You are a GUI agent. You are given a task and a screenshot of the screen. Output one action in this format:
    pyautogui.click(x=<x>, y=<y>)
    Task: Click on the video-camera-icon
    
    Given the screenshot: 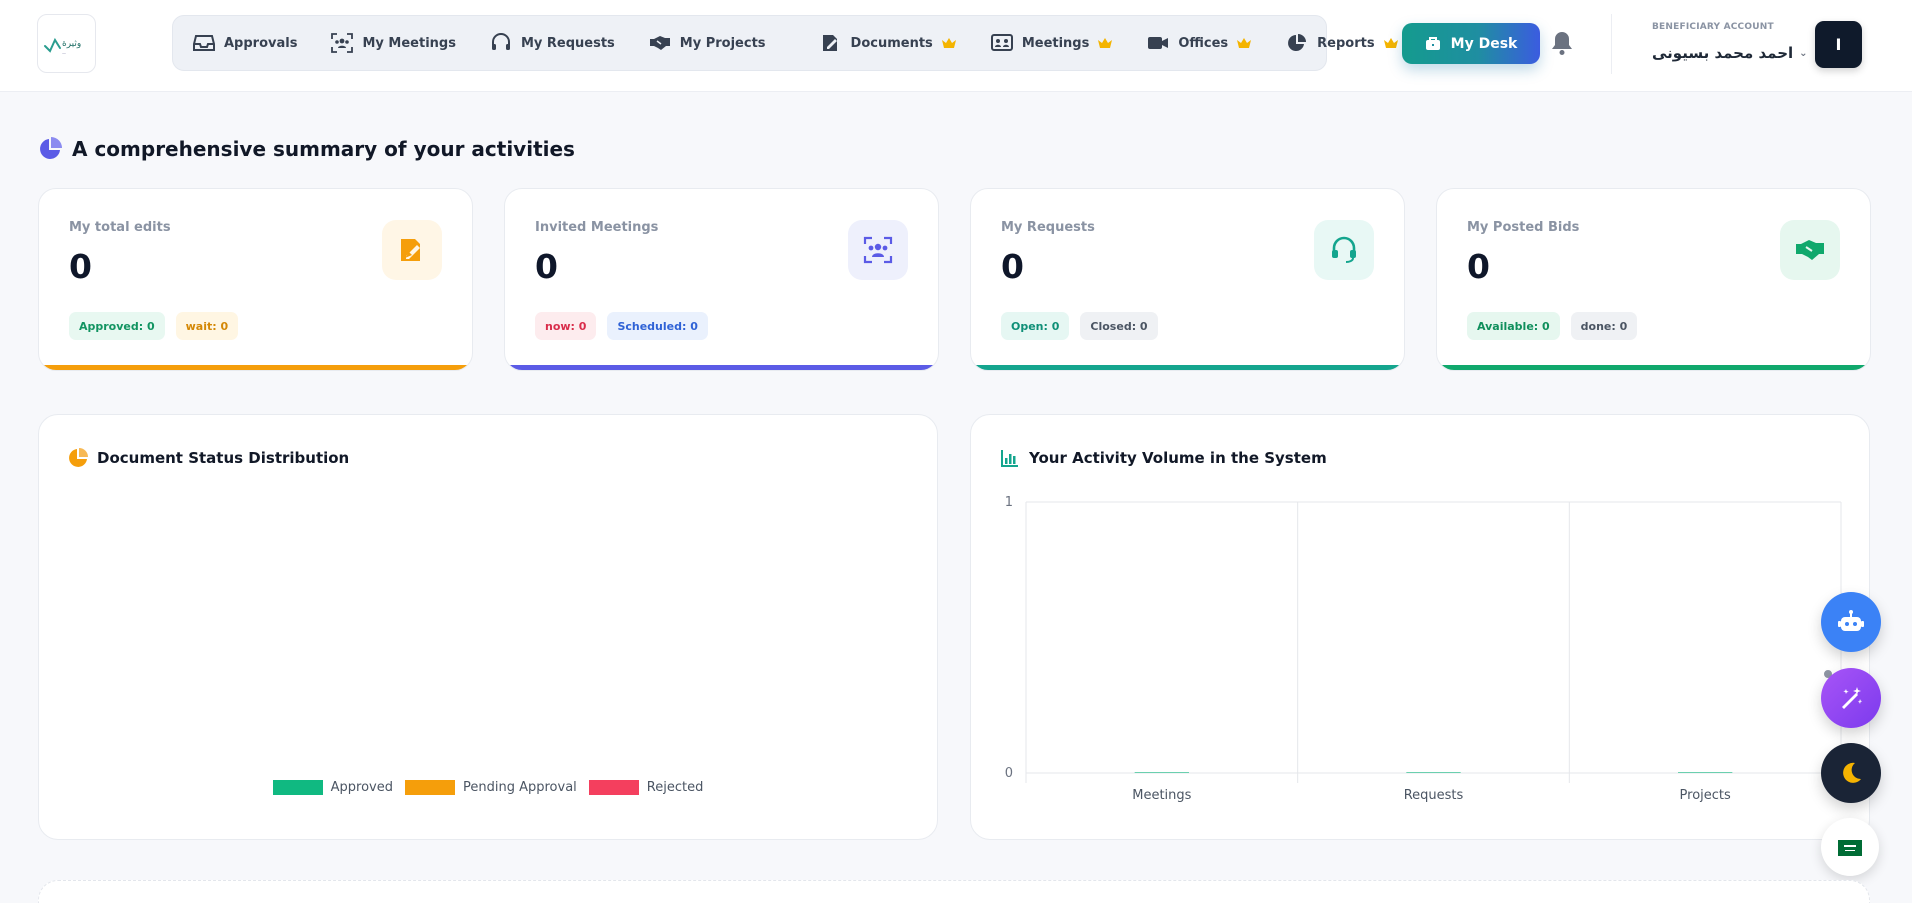 What is the action you would take?
    pyautogui.click(x=1158, y=43)
    